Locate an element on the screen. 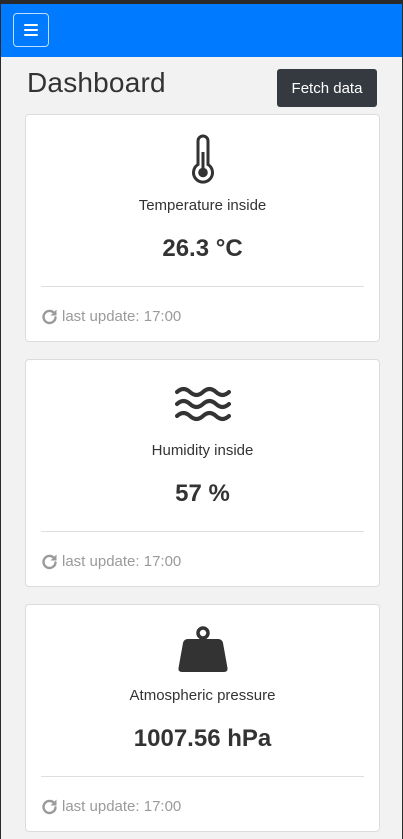 This screenshot has height=839, width=403. card-label: Temperature inside is located at coordinates (202, 205).